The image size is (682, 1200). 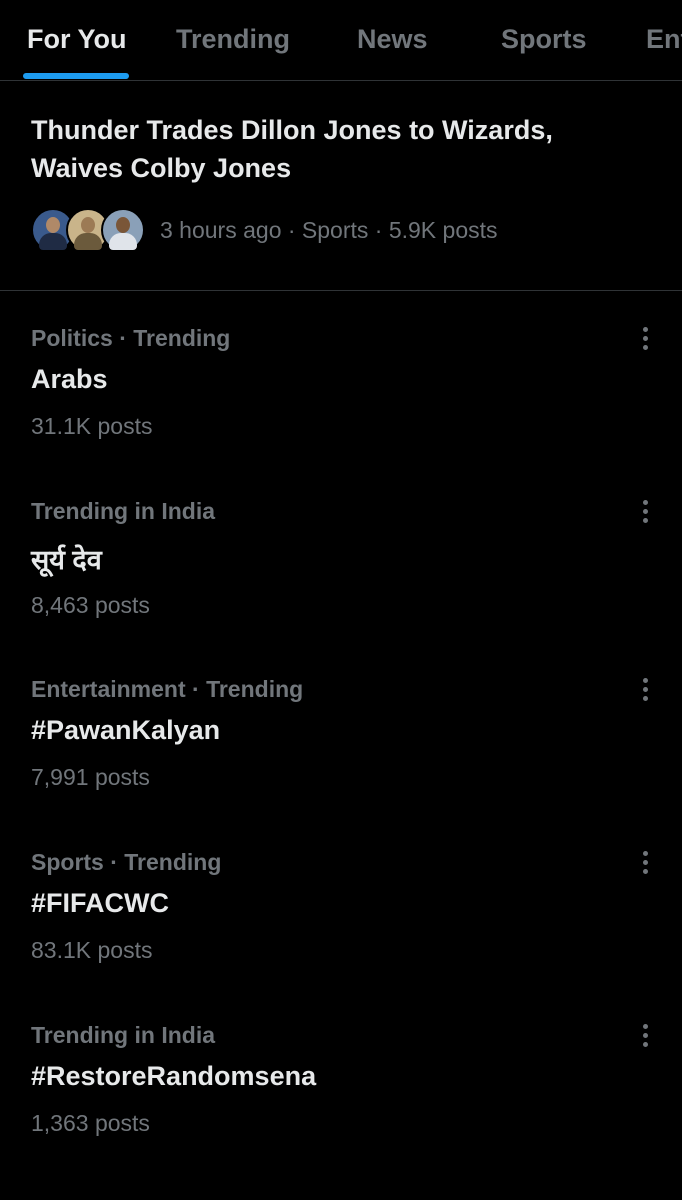 I want to click on trend-post-count: 1,363 posts, so click(x=90, y=1123).